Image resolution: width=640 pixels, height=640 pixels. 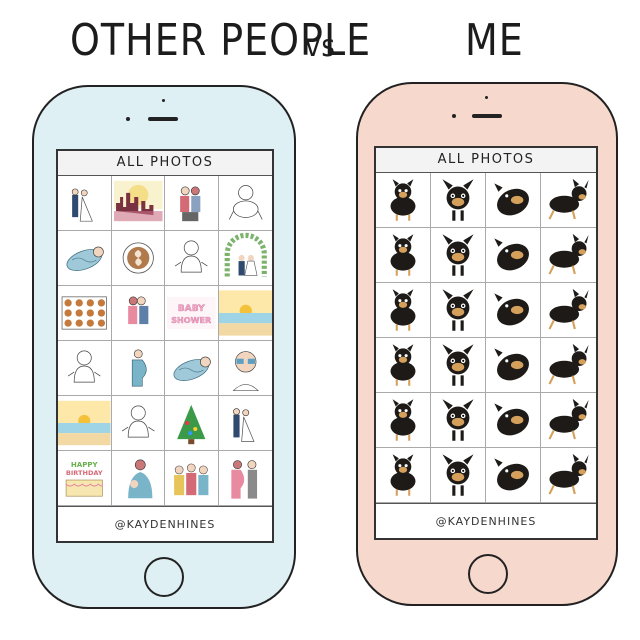 What do you see at coordinates (245, 258) in the screenshot?
I see `photo-thumbnail-wedding-arch` at bounding box center [245, 258].